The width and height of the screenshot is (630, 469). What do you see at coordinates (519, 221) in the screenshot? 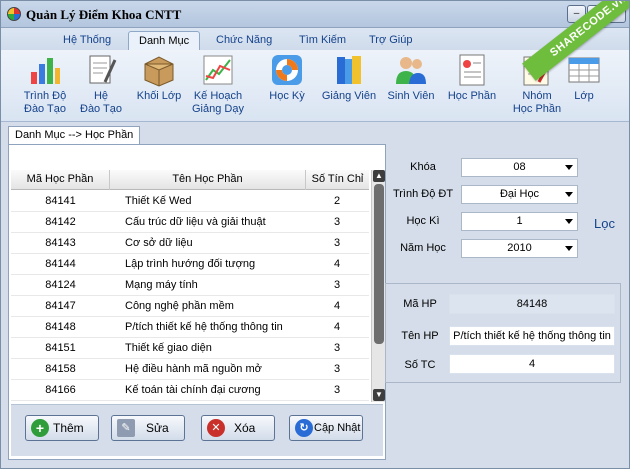
I see `hoc-ki-select: 1` at bounding box center [519, 221].